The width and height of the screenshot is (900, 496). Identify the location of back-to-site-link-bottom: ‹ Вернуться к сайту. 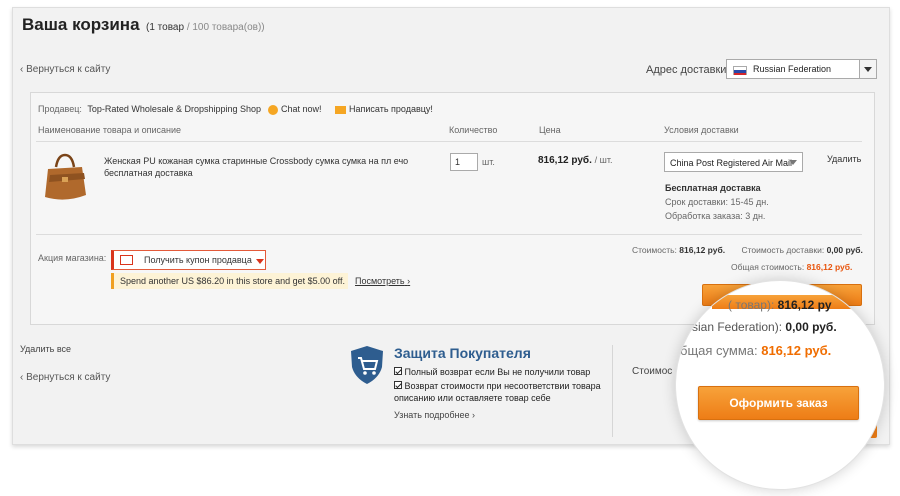
(65, 377).